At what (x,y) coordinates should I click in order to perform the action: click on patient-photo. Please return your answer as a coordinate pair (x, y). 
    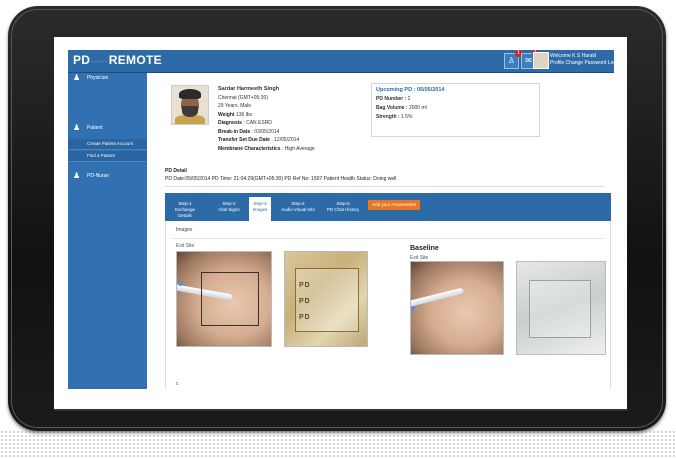
    Looking at the image, I should click on (190, 105).